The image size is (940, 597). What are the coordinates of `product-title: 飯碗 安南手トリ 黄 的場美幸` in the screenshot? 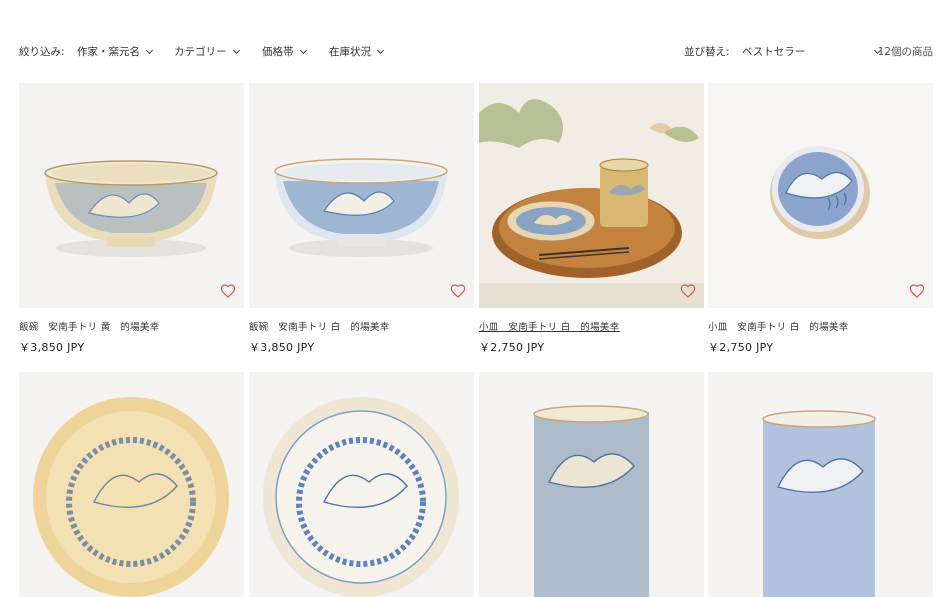 It's located at (89, 326).